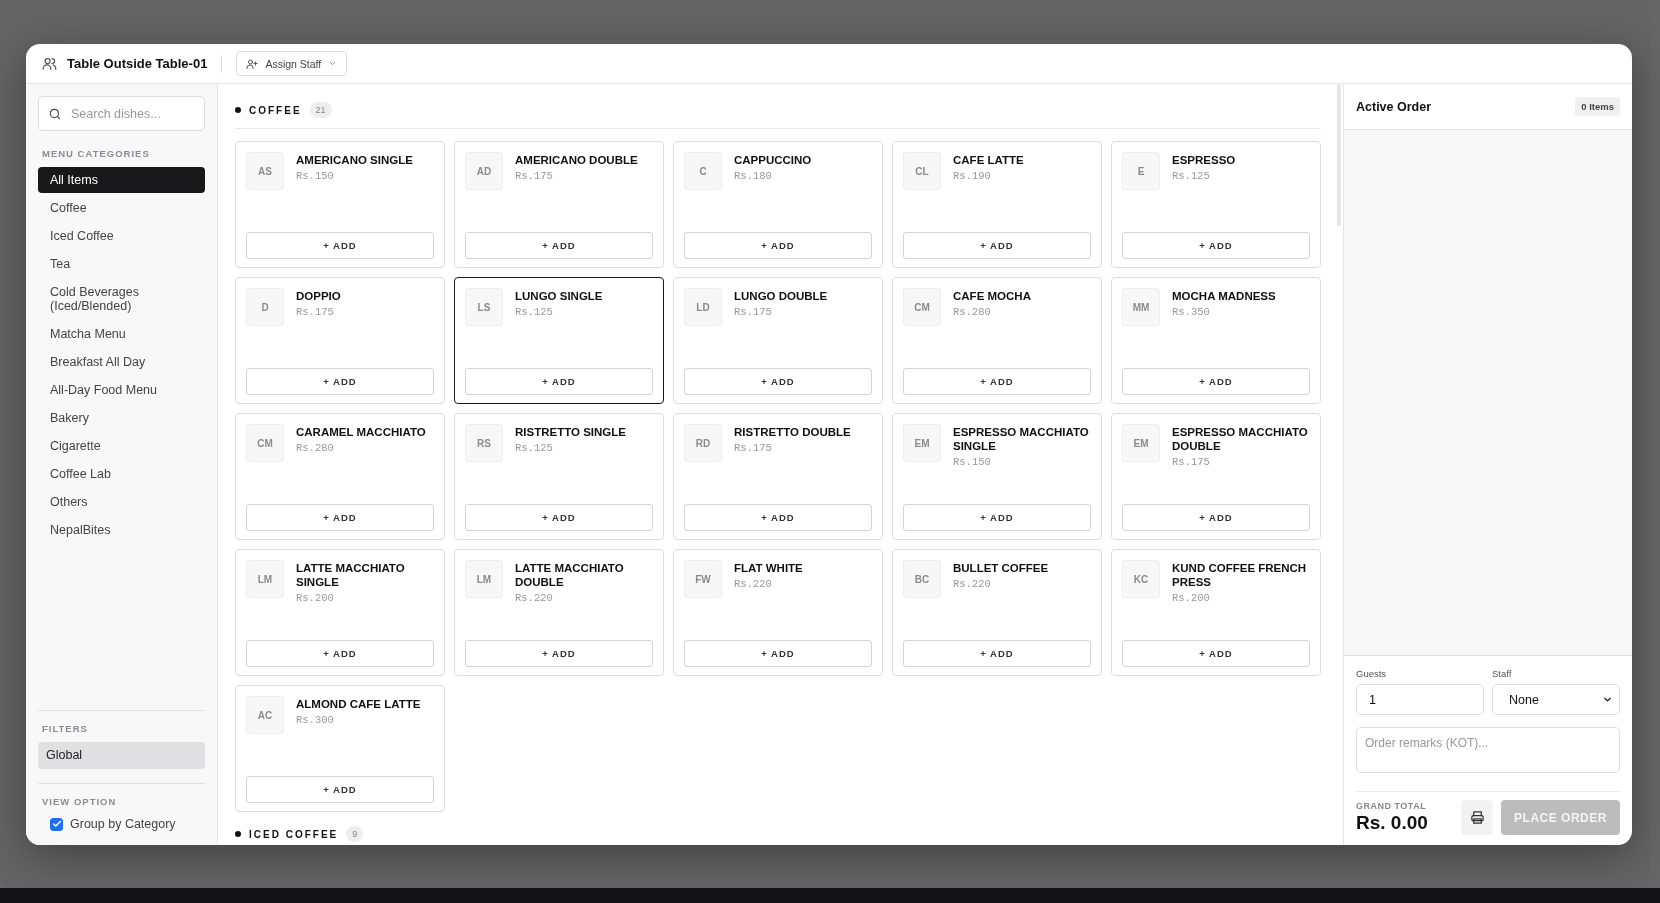 The image size is (1660, 903). I want to click on item-count-badge: 0 Items, so click(1597, 106).